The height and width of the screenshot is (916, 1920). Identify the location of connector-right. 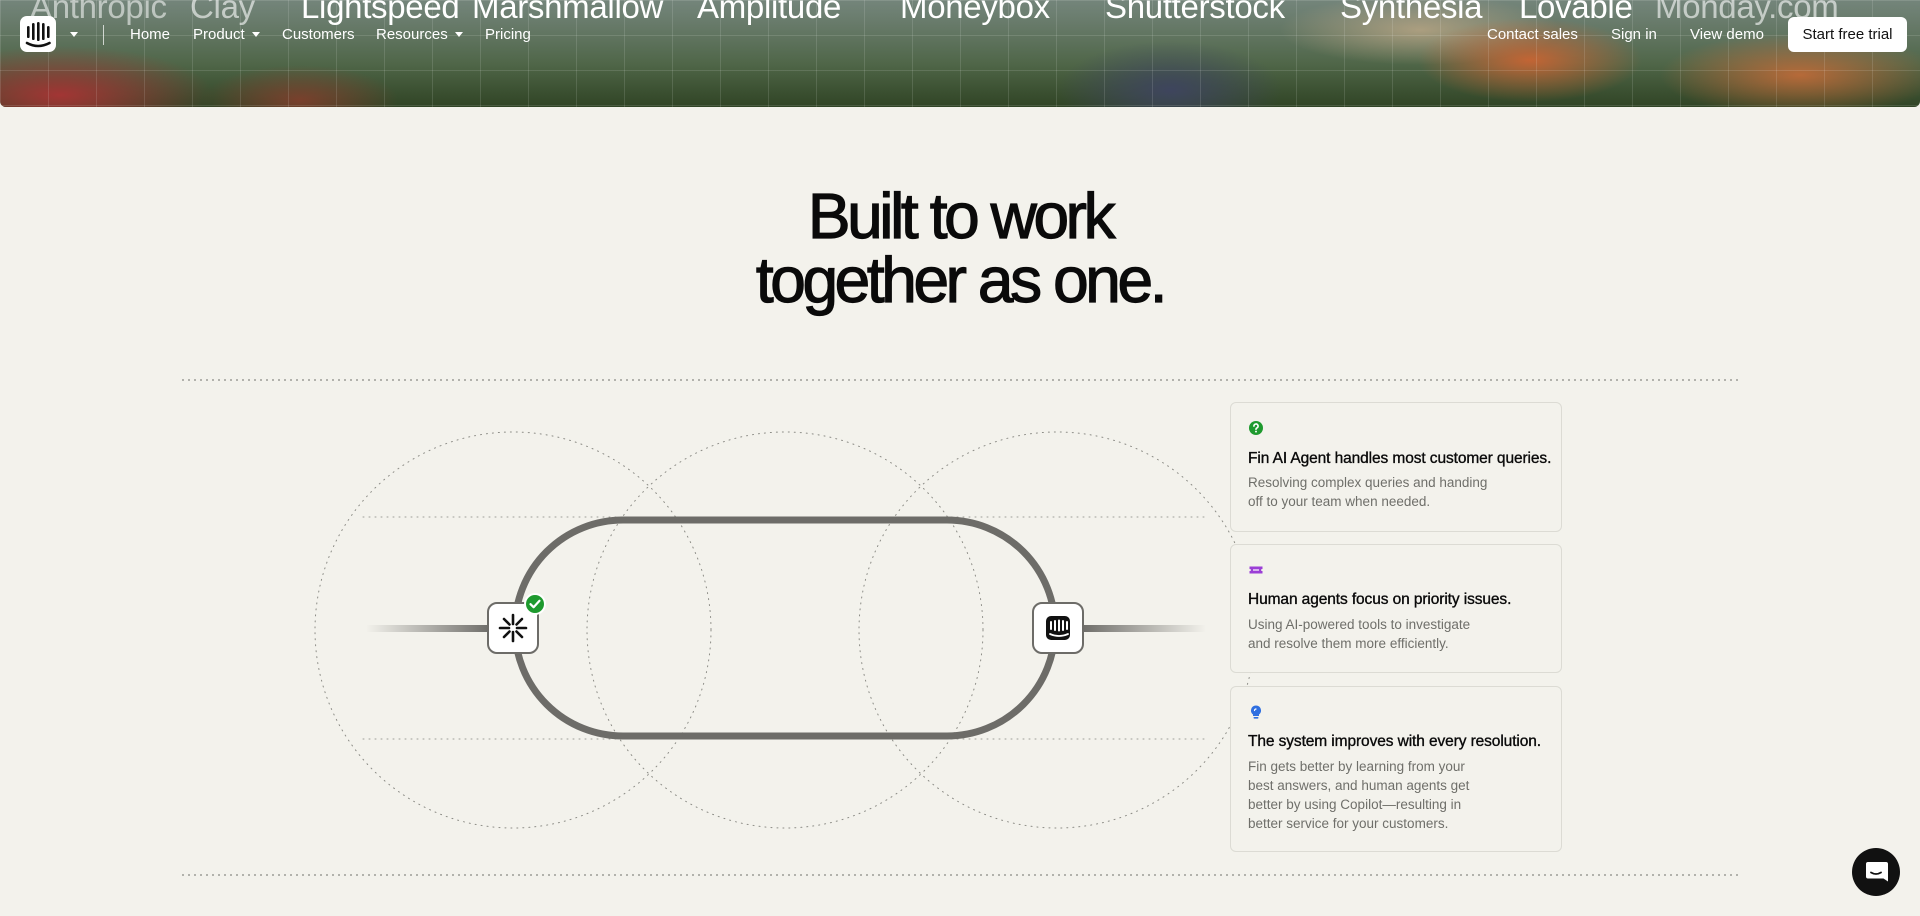
(1143, 628).